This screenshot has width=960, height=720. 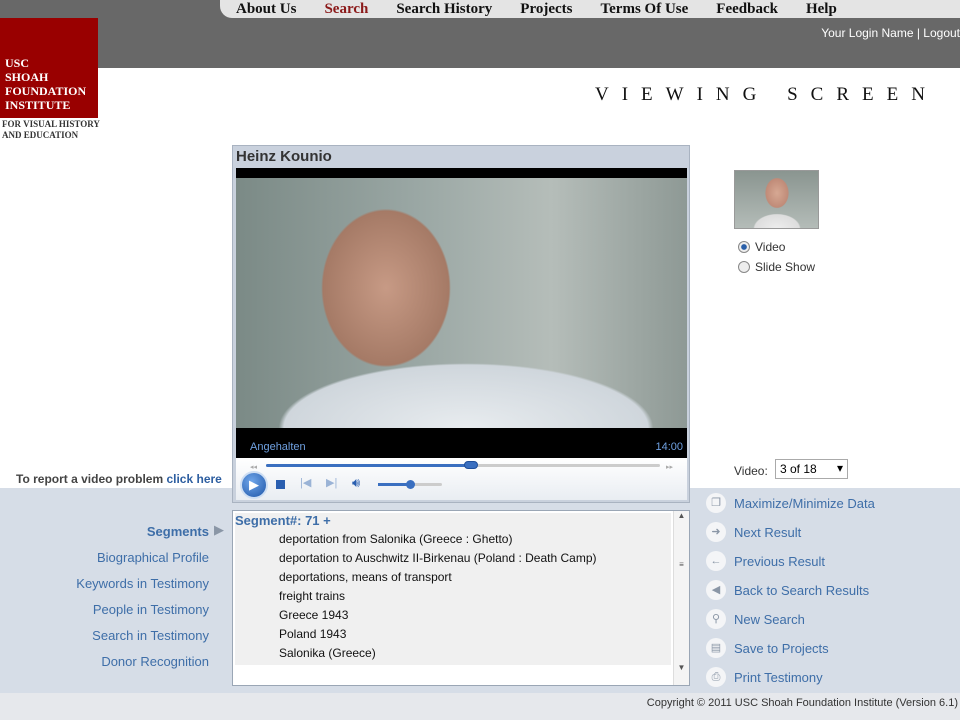 I want to click on action-label: Back to Search Results, so click(x=802, y=590).